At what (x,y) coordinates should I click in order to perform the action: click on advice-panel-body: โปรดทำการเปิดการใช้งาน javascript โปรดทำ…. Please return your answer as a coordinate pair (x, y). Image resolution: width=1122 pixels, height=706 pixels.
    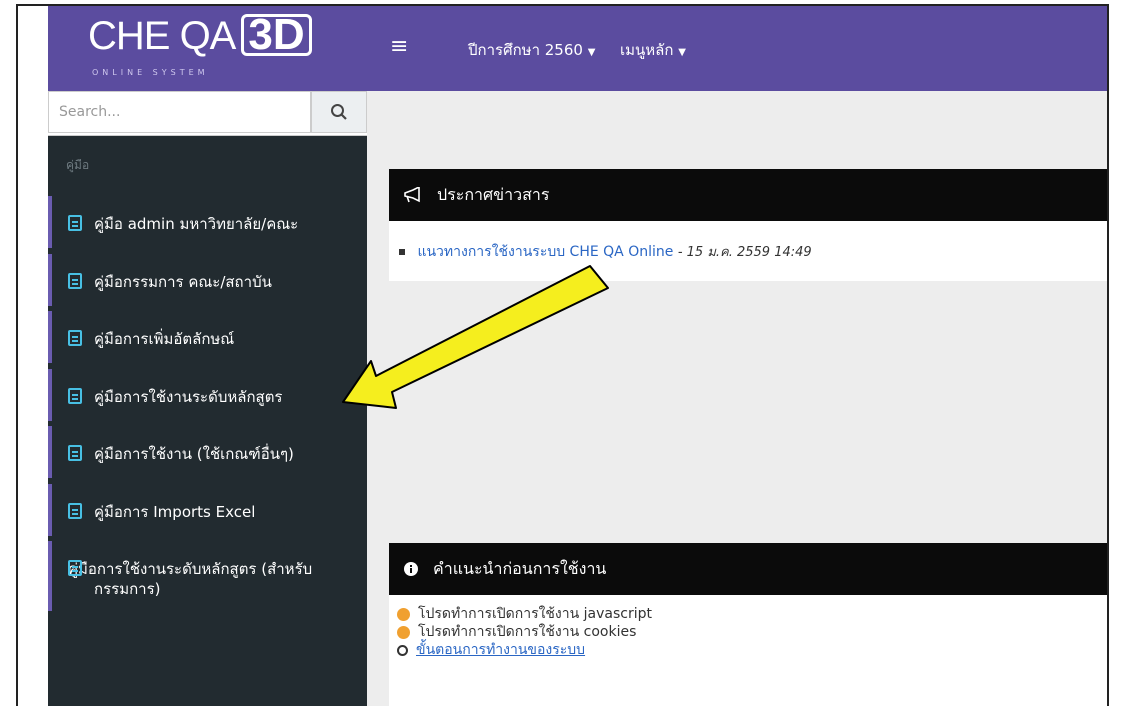
    Looking at the image, I should click on (748, 650).